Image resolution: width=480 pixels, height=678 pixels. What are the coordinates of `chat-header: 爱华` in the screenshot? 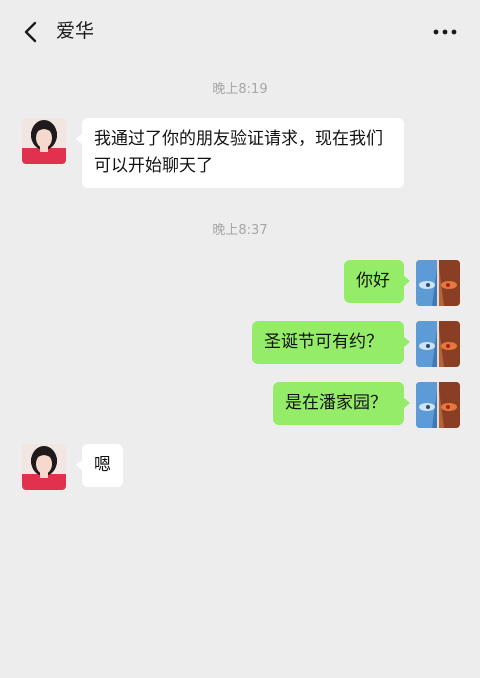 It's located at (240, 31).